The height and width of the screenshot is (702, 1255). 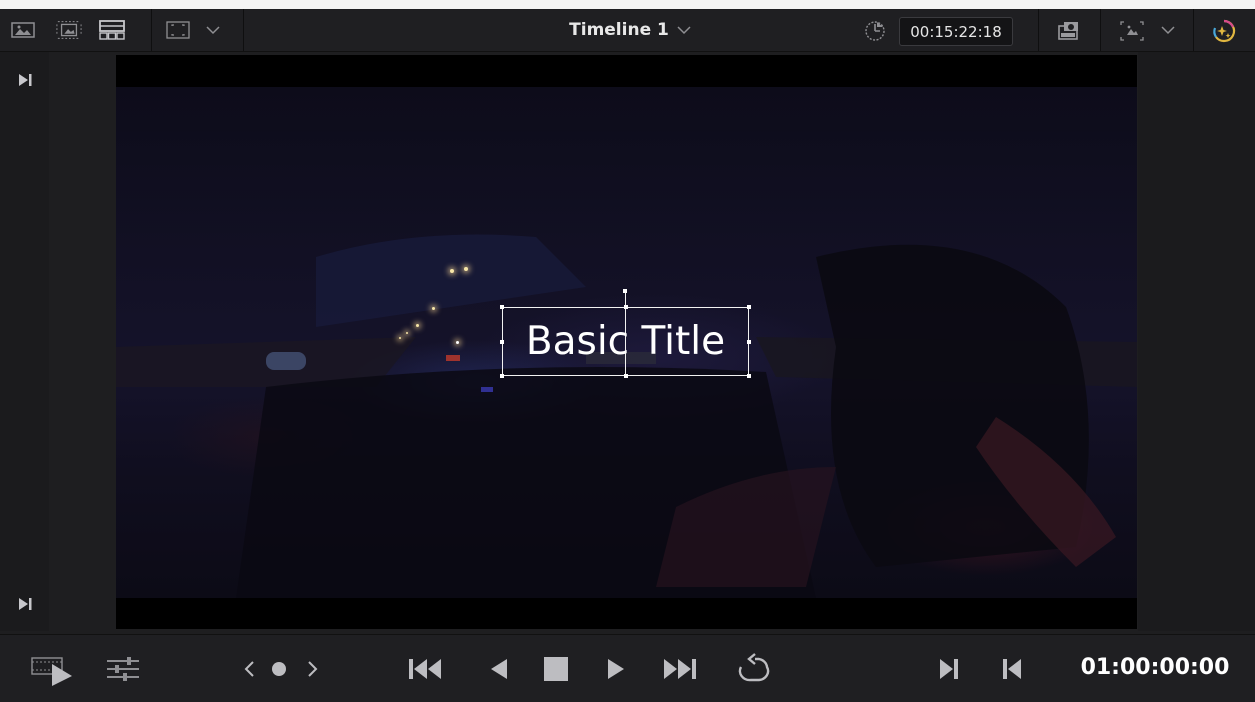 I want to click on go-to-start-icon, so click(x=425, y=668).